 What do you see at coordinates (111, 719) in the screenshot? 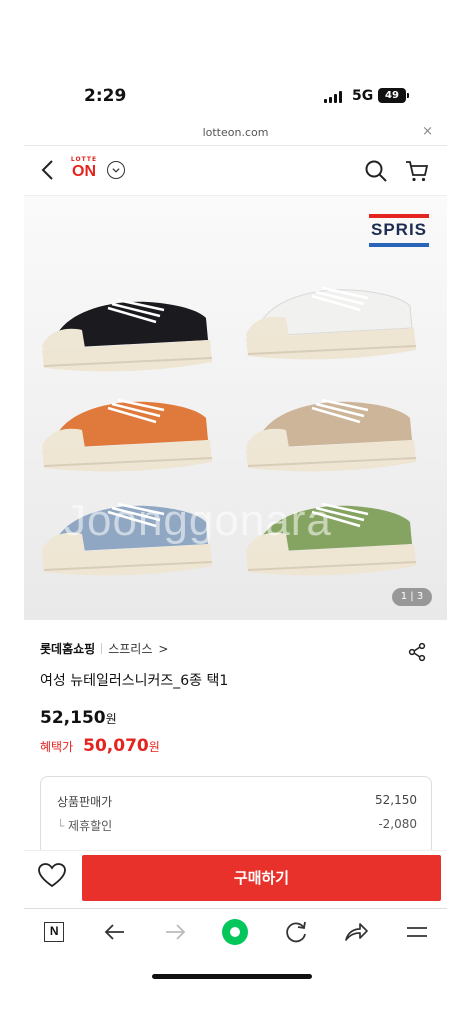
I see `price-unit: 원` at bounding box center [111, 719].